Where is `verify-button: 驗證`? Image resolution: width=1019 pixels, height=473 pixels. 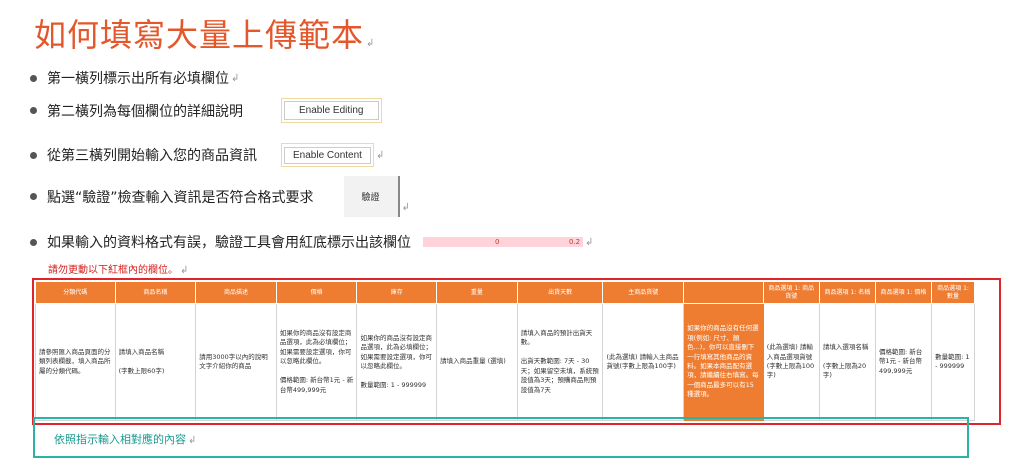
verify-button: 驗證 is located at coordinates (371, 196).